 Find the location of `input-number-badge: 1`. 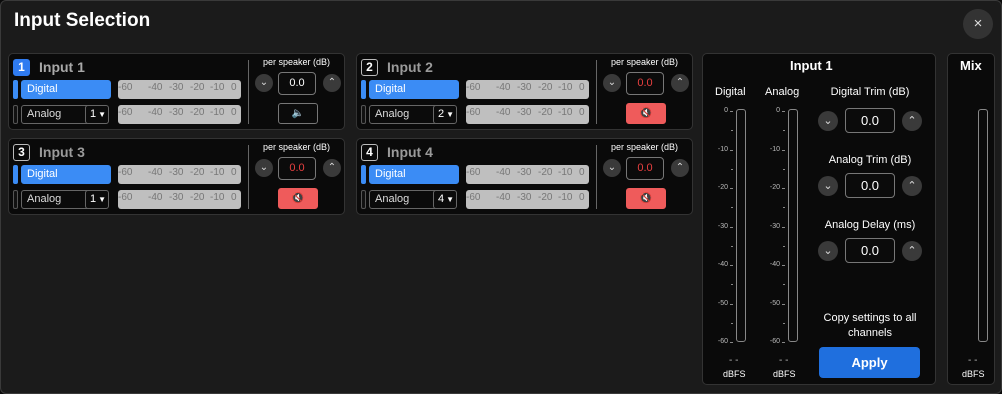

input-number-badge: 1 is located at coordinates (21, 67).